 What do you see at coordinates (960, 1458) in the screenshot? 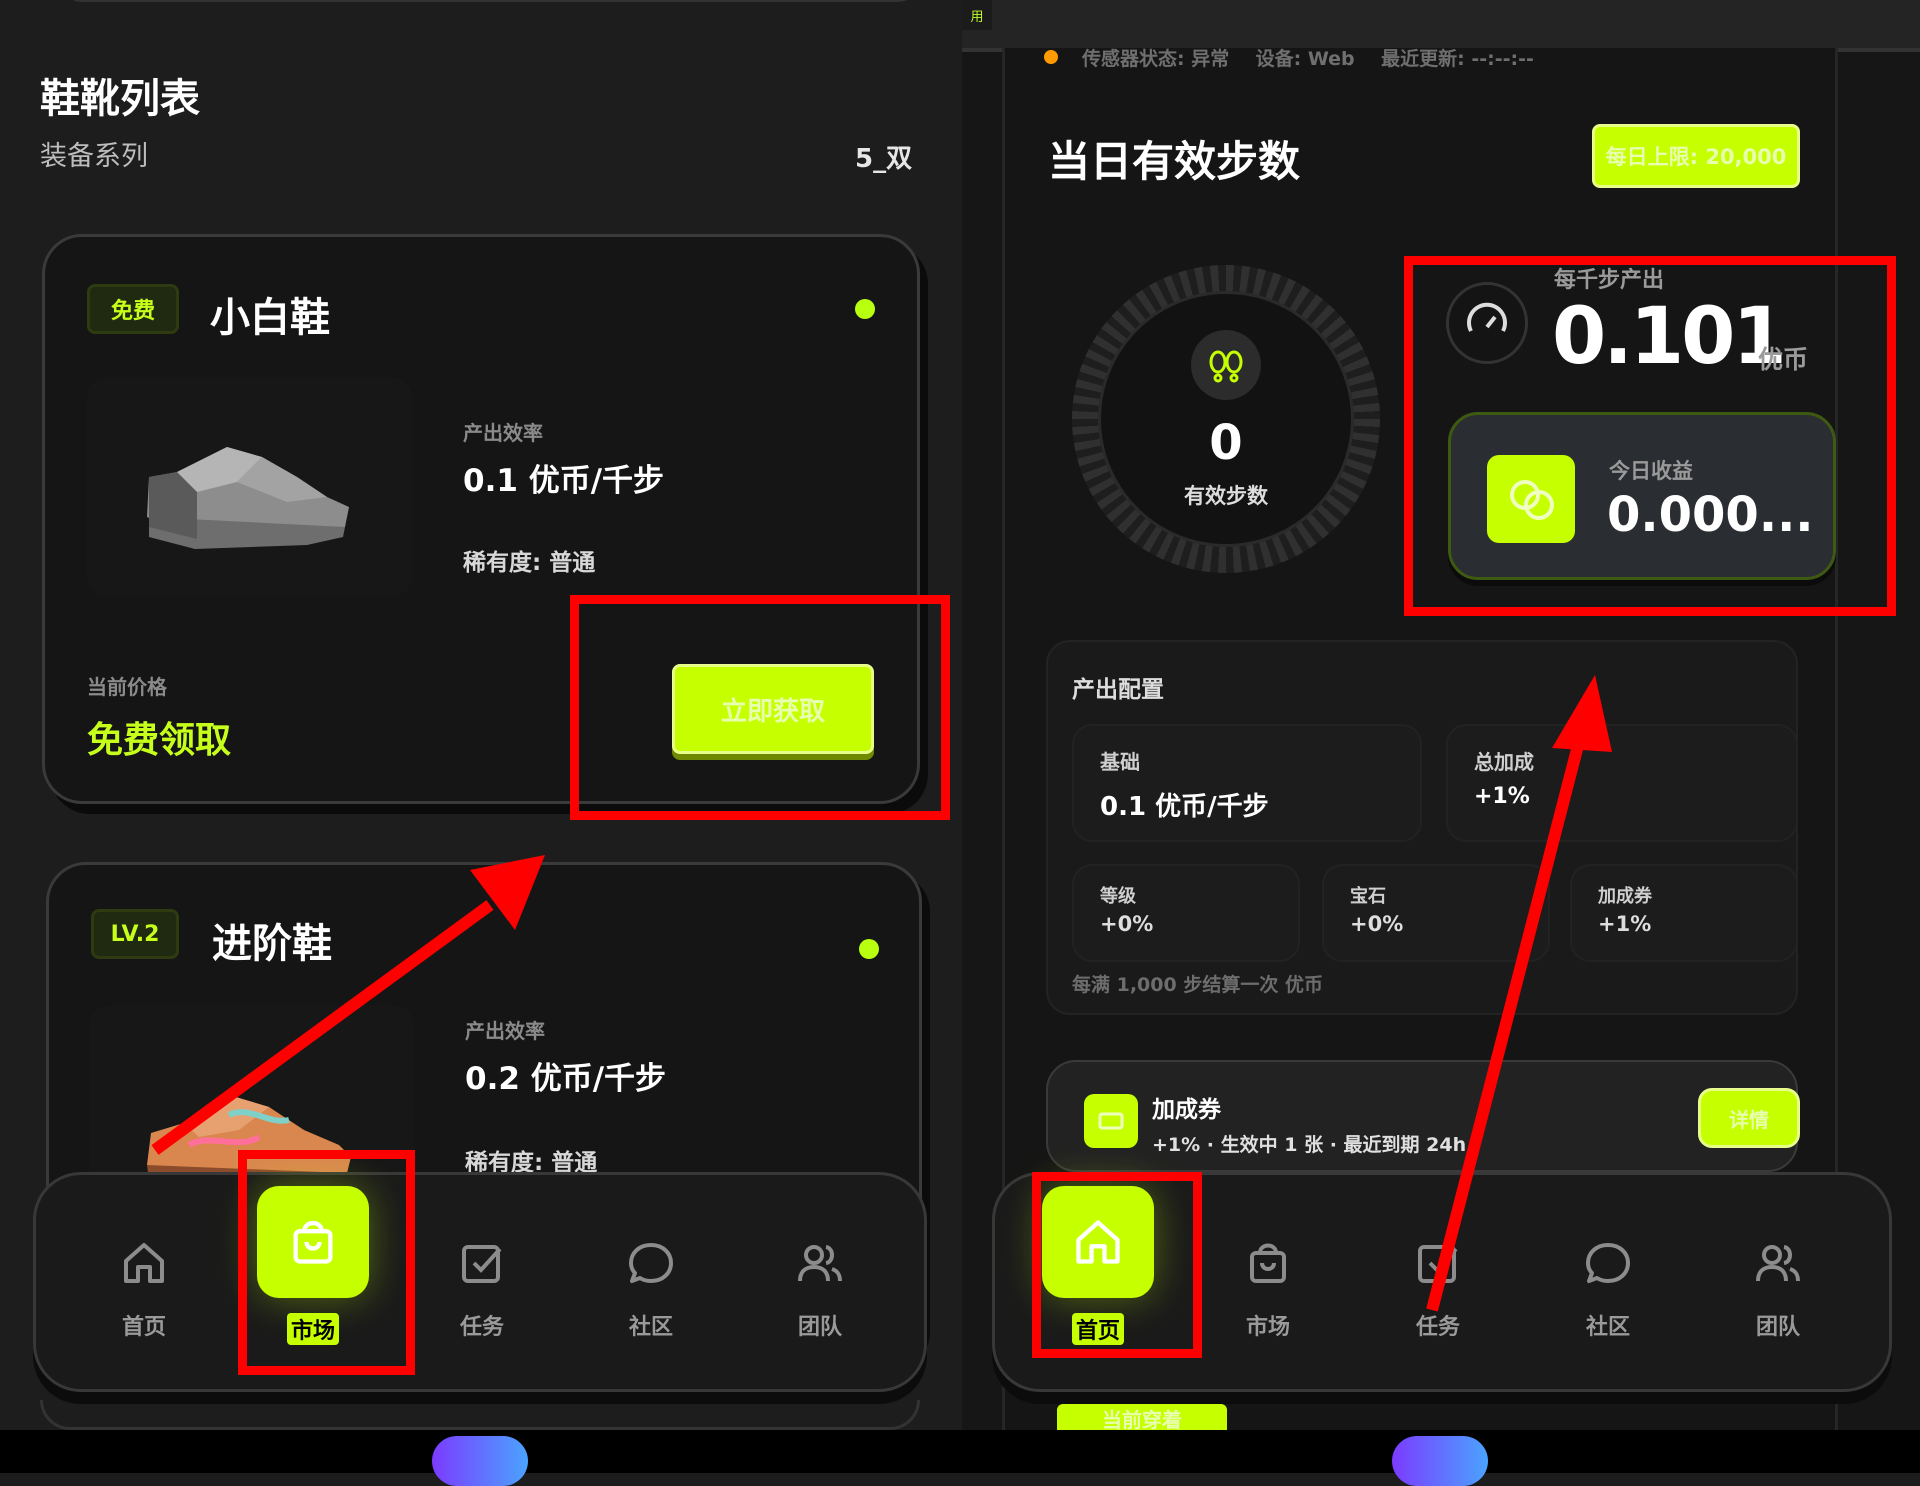
I see `system-nav-bar` at bounding box center [960, 1458].